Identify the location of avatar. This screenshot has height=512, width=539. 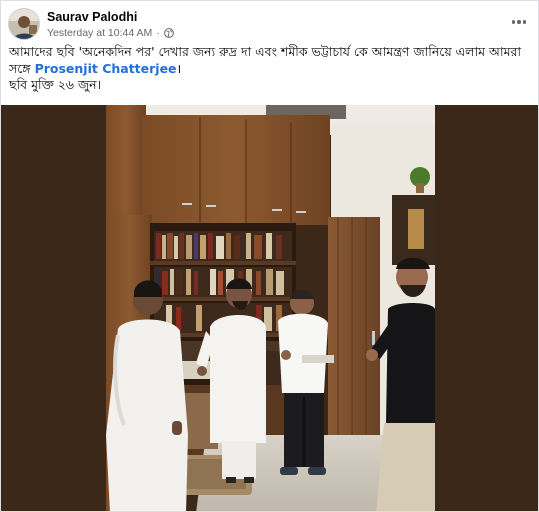
(24, 24).